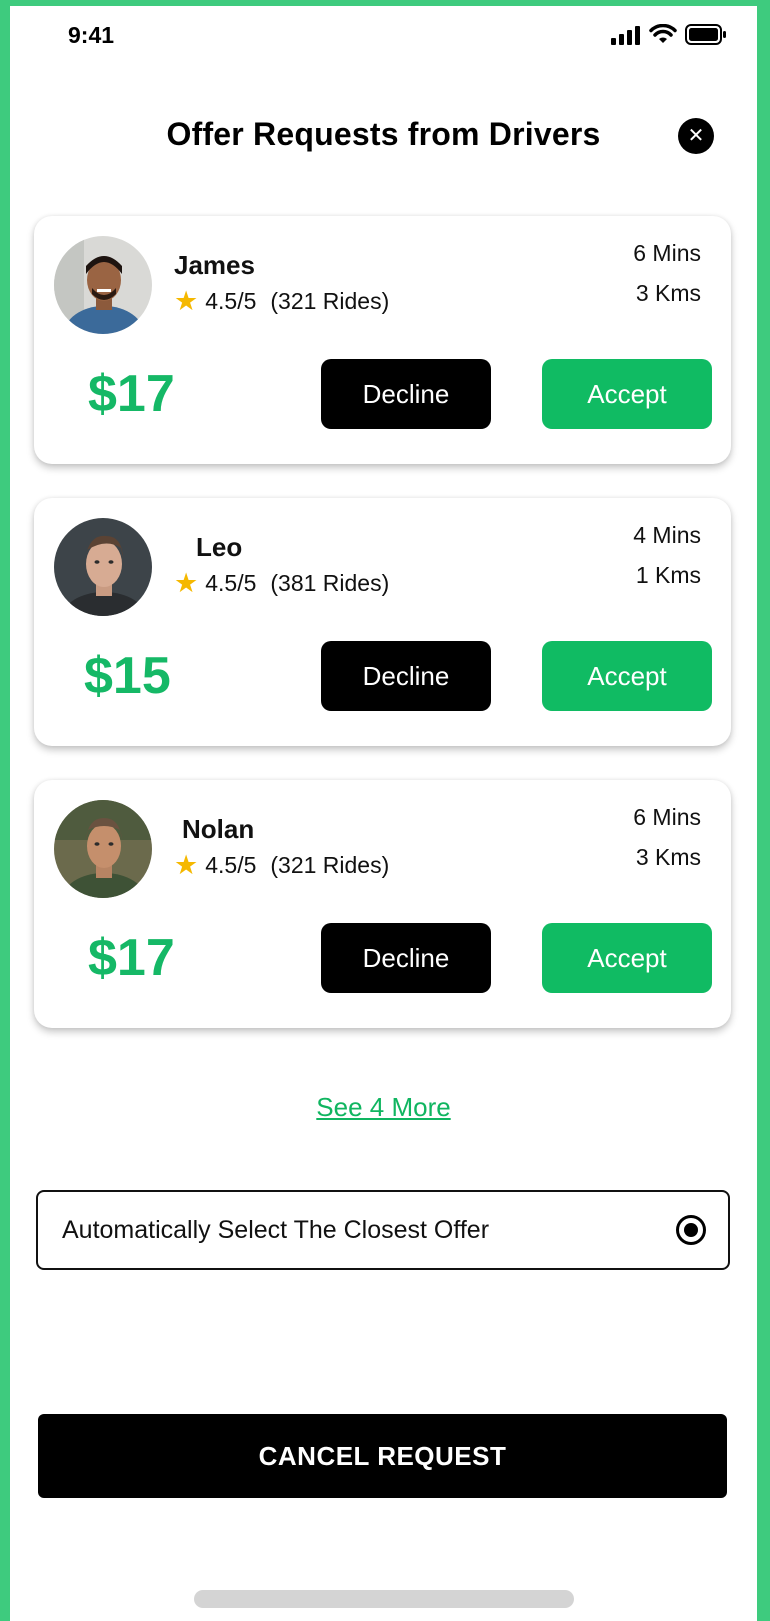 Image resolution: width=770 pixels, height=1621 pixels. I want to click on cellular-signal-icon, so click(625, 35).